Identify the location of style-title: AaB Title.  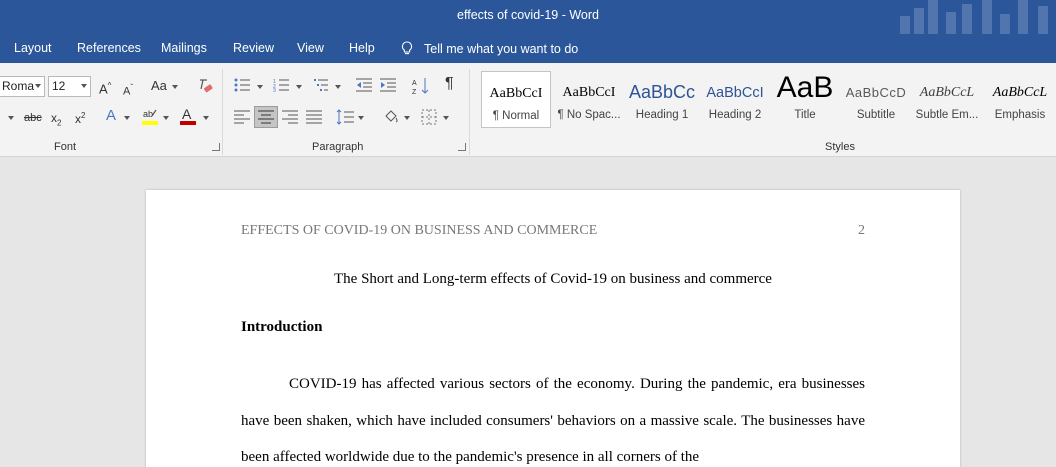
(805, 99).